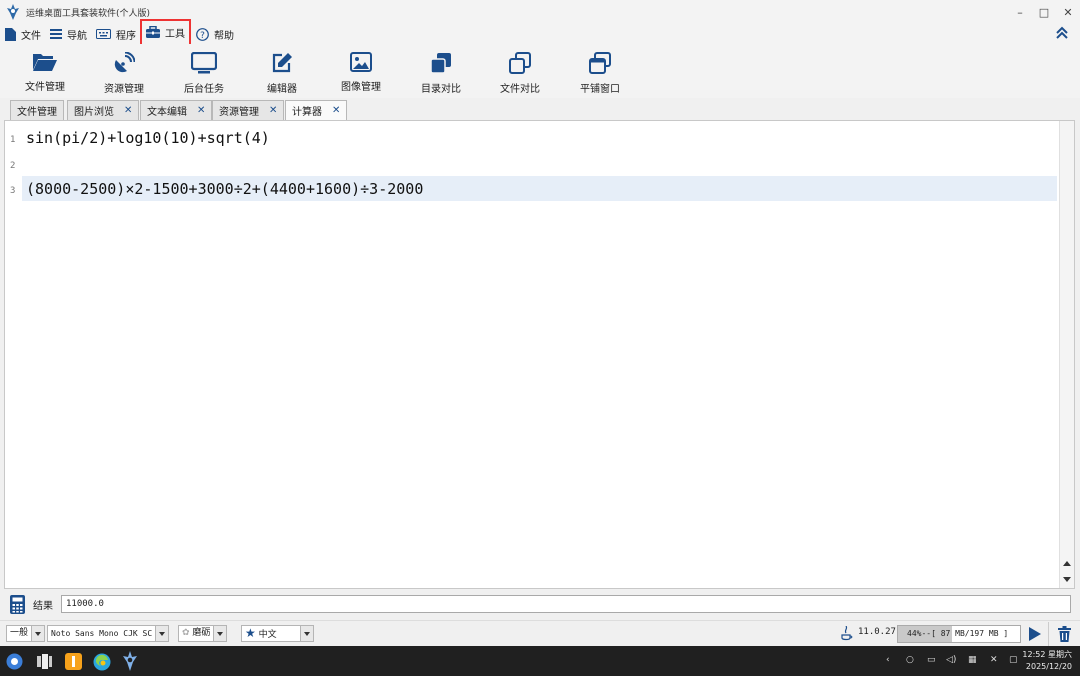 This screenshot has width=1080, height=676. Describe the element at coordinates (888, 660) in the screenshot. I see `chevron-left-icon: ‹` at that location.